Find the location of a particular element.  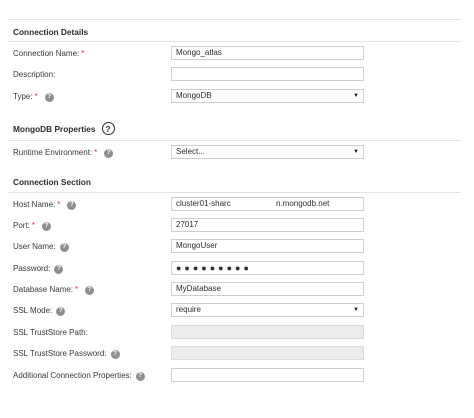

type-select-value: MongoDB is located at coordinates (194, 95).